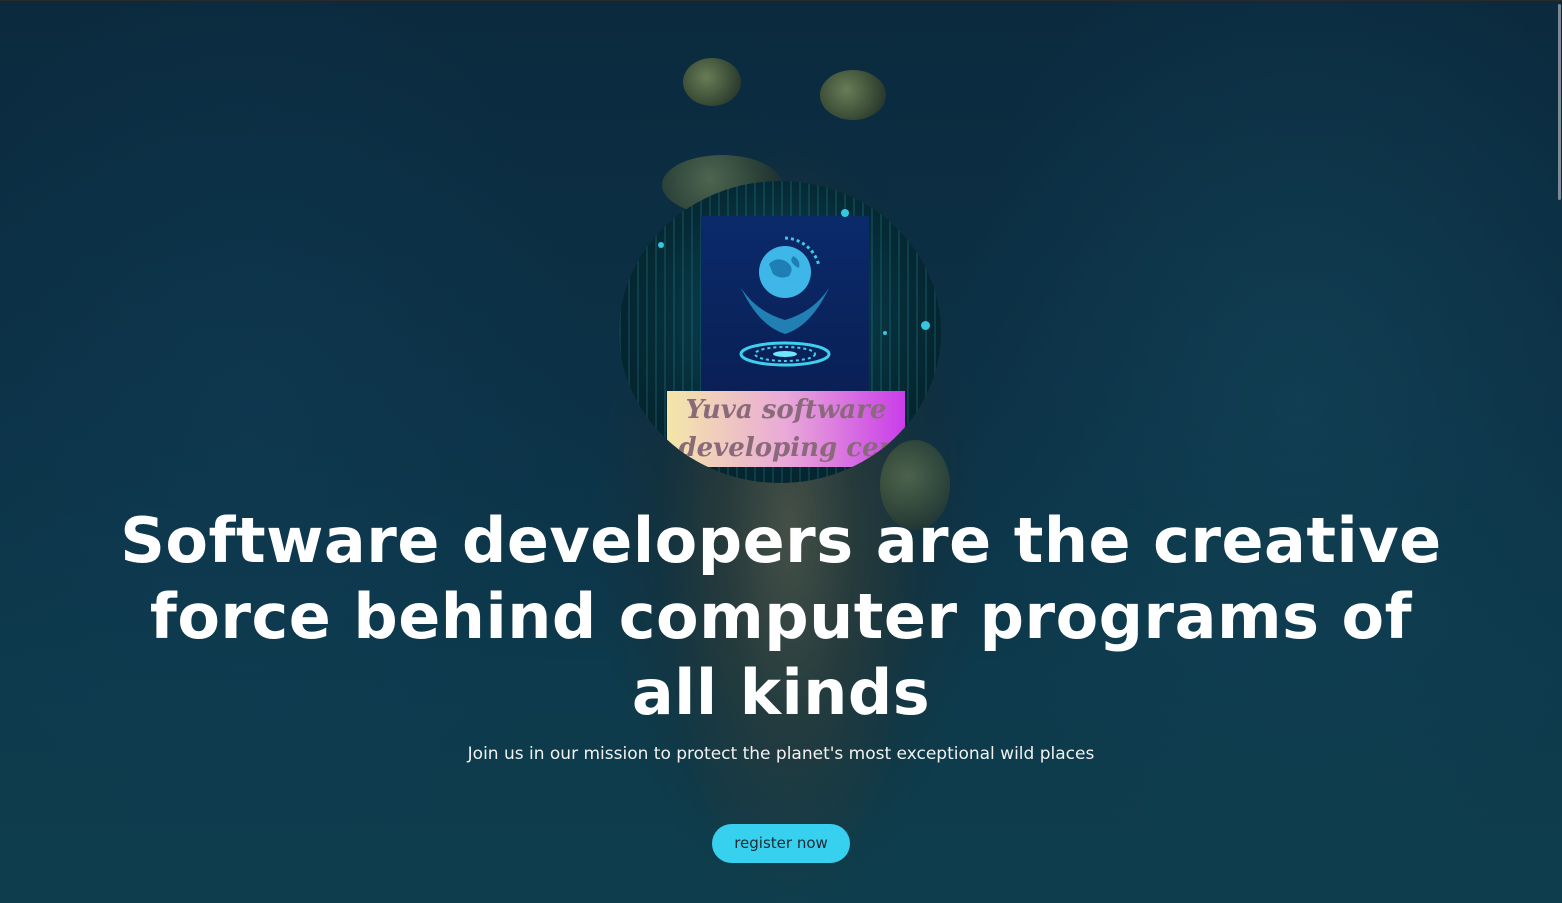  I want to click on logo-panel, so click(785, 306).